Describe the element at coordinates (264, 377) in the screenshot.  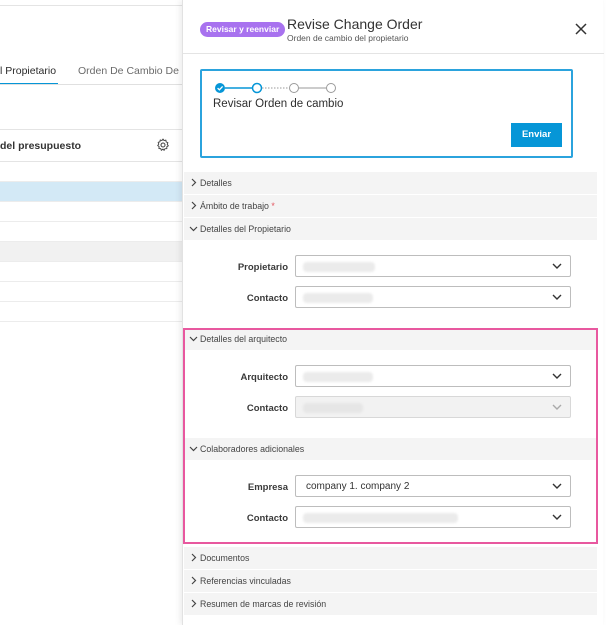
I see `architect-label: Arquitecto` at that location.